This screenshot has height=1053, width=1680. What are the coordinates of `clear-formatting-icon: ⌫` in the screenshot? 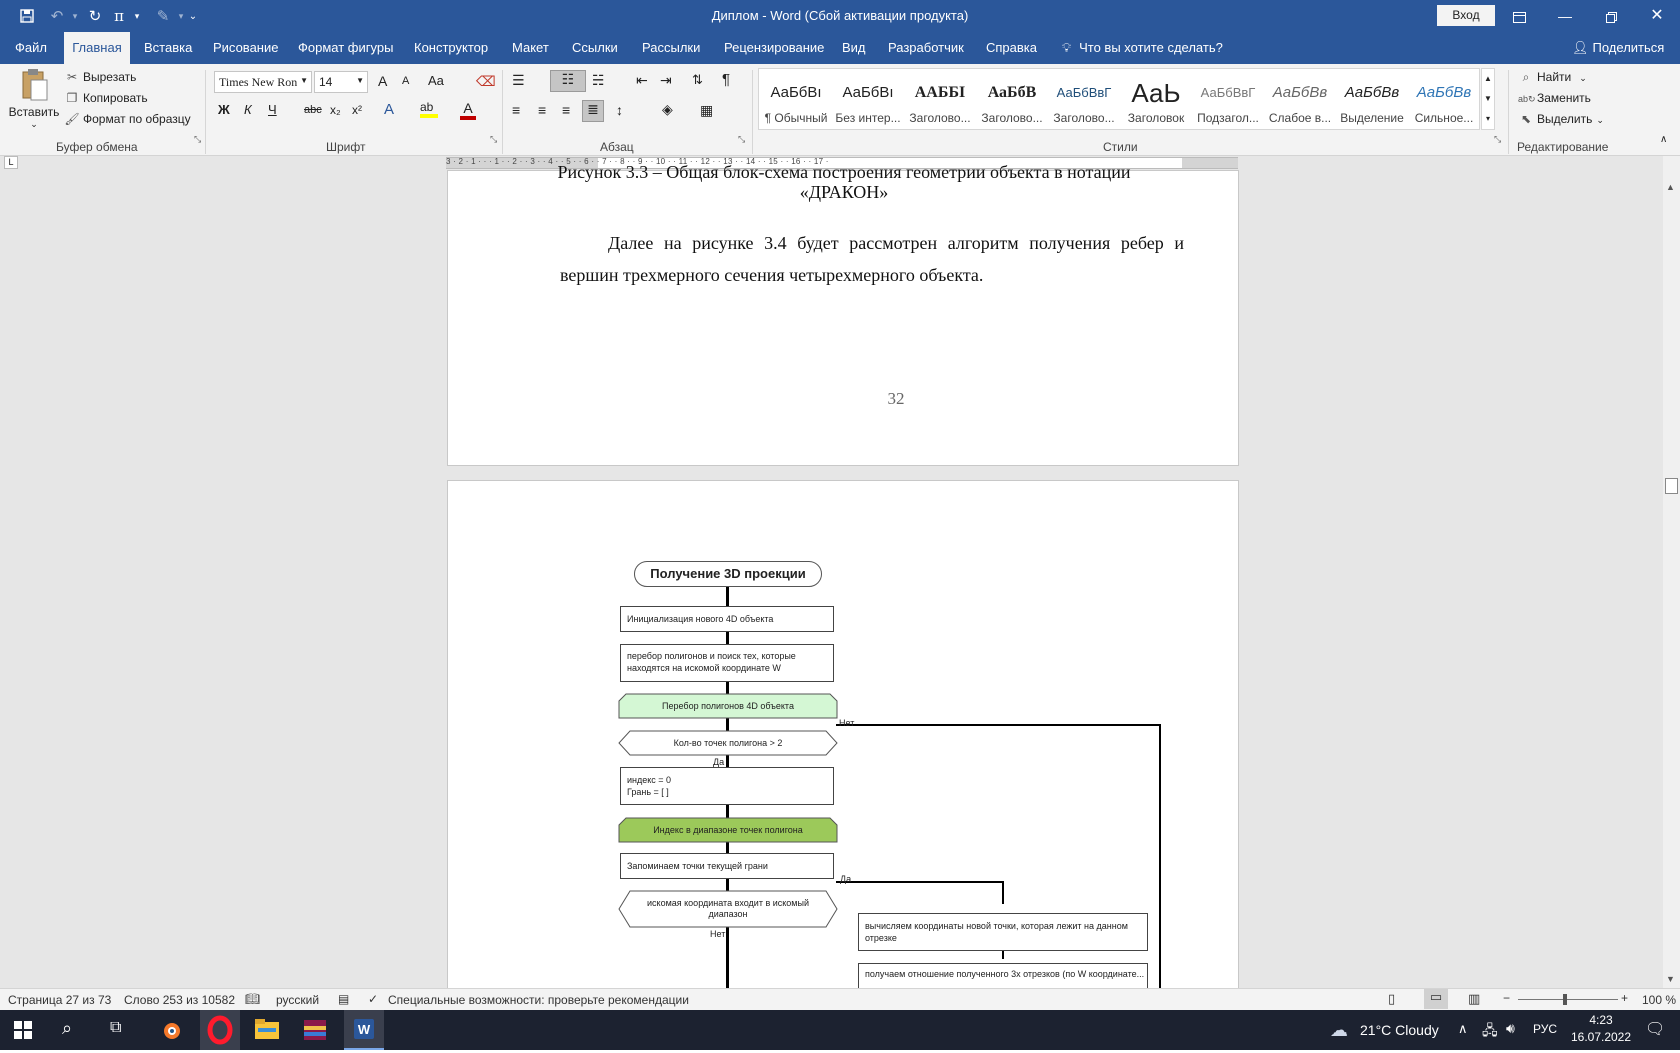 It's located at (486, 81).